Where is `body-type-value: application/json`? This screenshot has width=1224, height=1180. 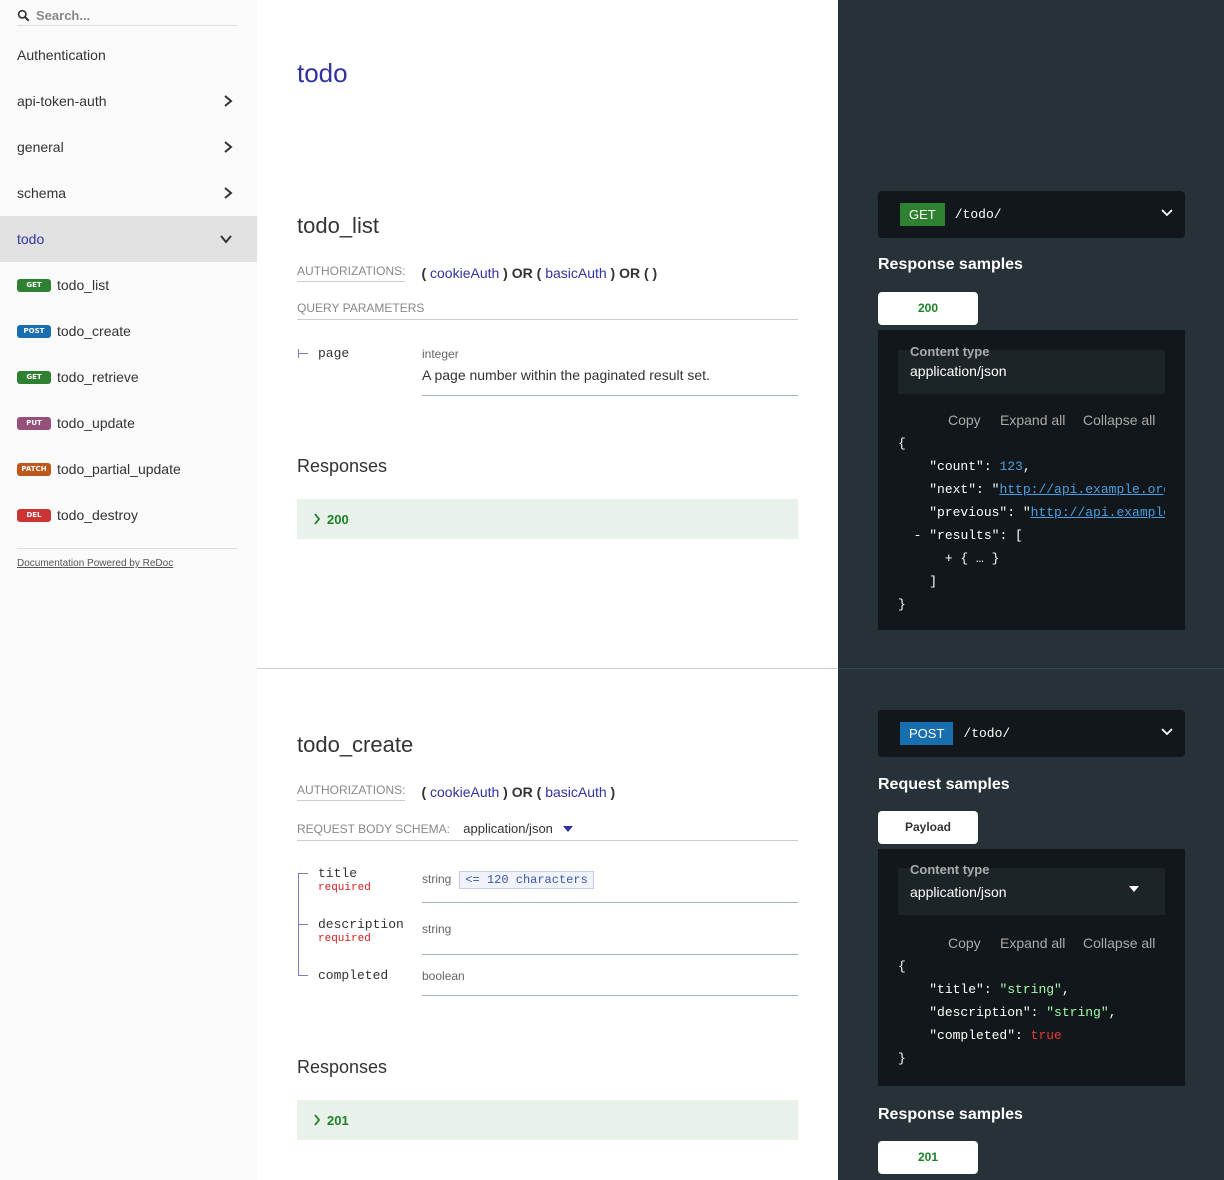
body-type-value: application/json is located at coordinates (508, 828).